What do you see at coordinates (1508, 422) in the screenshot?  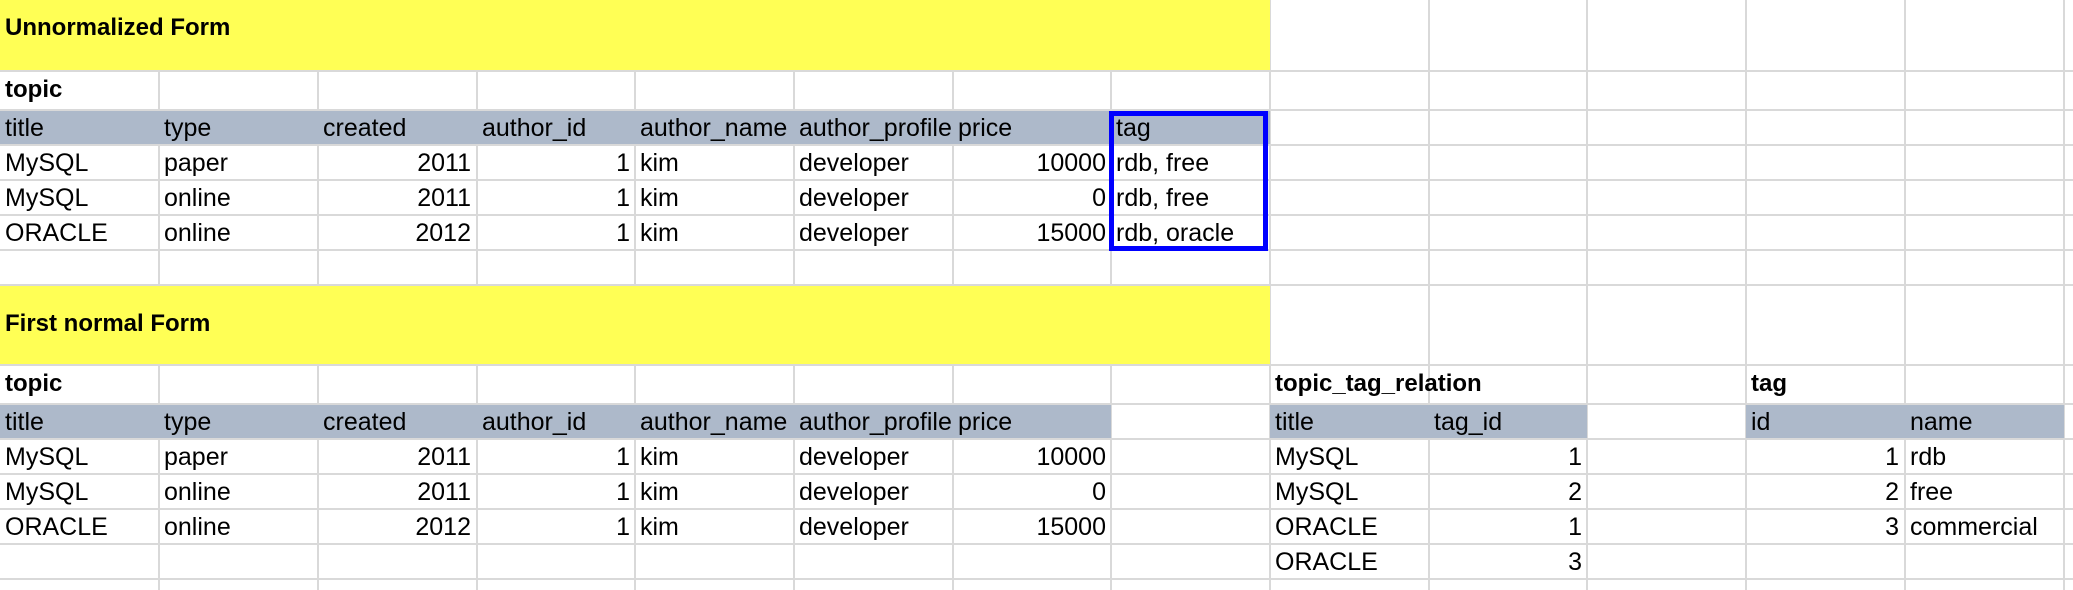 I see `column-header-tag-id: tag_id` at bounding box center [1508, 422].